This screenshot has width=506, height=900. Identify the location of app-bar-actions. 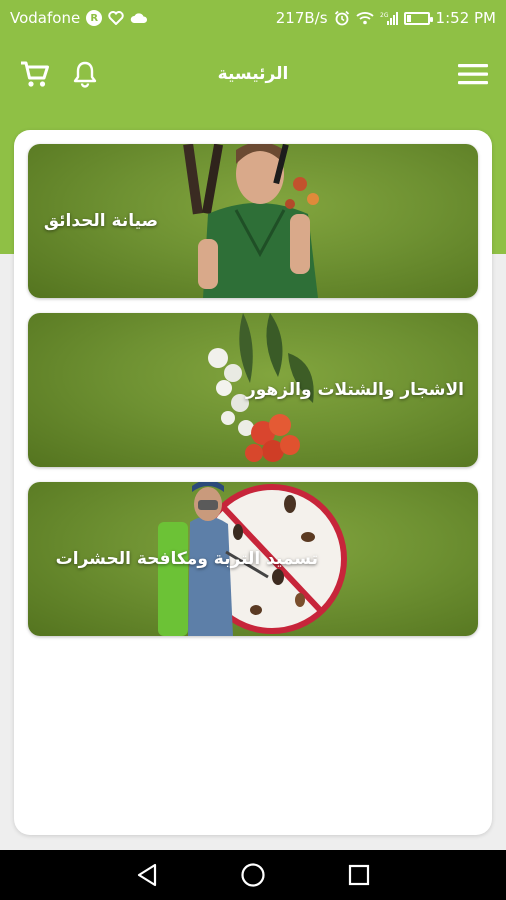
(59, 74).